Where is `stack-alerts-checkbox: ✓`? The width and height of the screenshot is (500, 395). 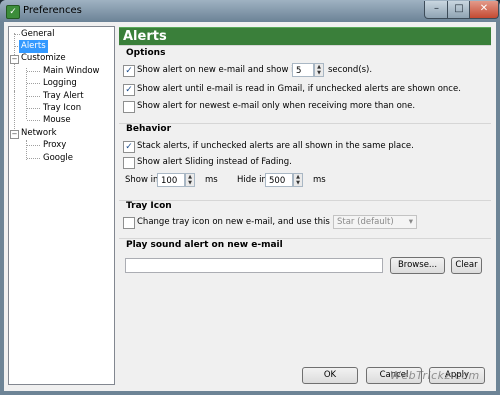 stack-alerts-checkbox: ✓ is located at coordinates (129, 147).